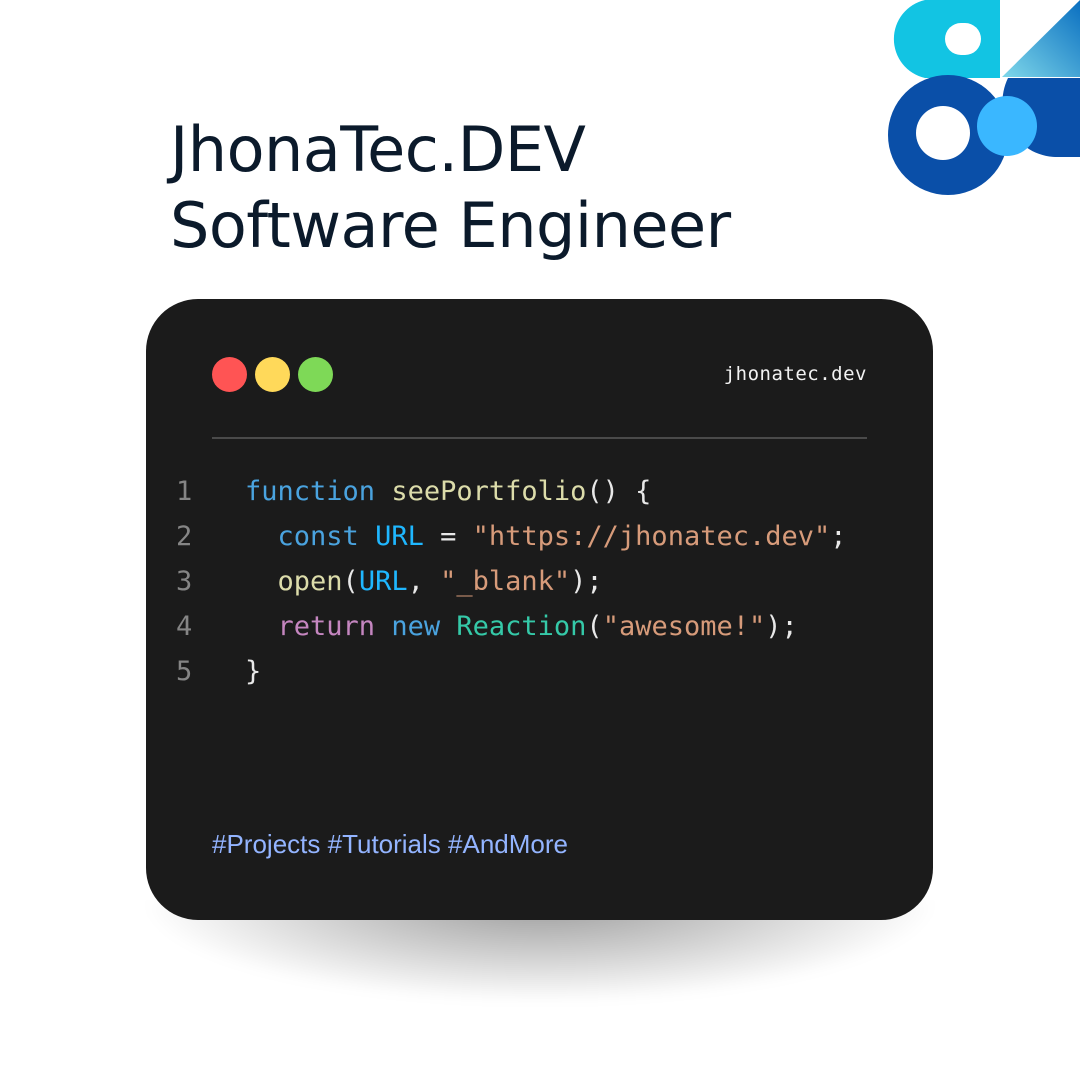  Describe the element at coordinates (184, 581) in the screenshot. I see `line-number: 3` at that location.